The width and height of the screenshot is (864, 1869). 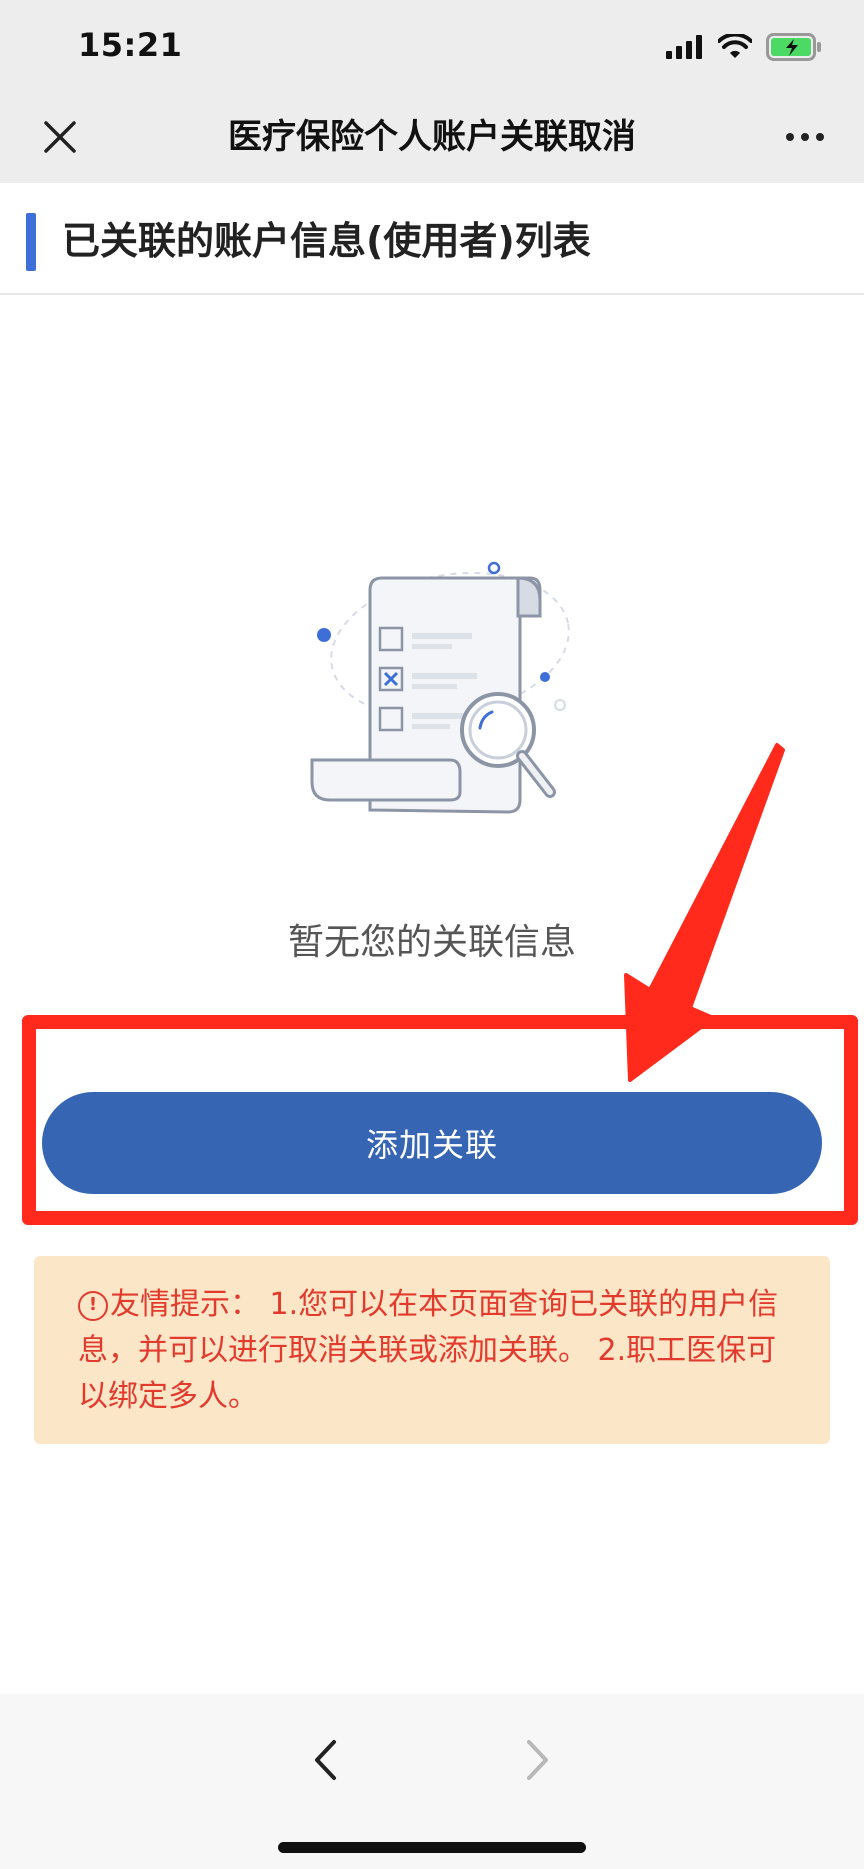 I want to click on chevron-left-icon, so click(x=325, y=1760).